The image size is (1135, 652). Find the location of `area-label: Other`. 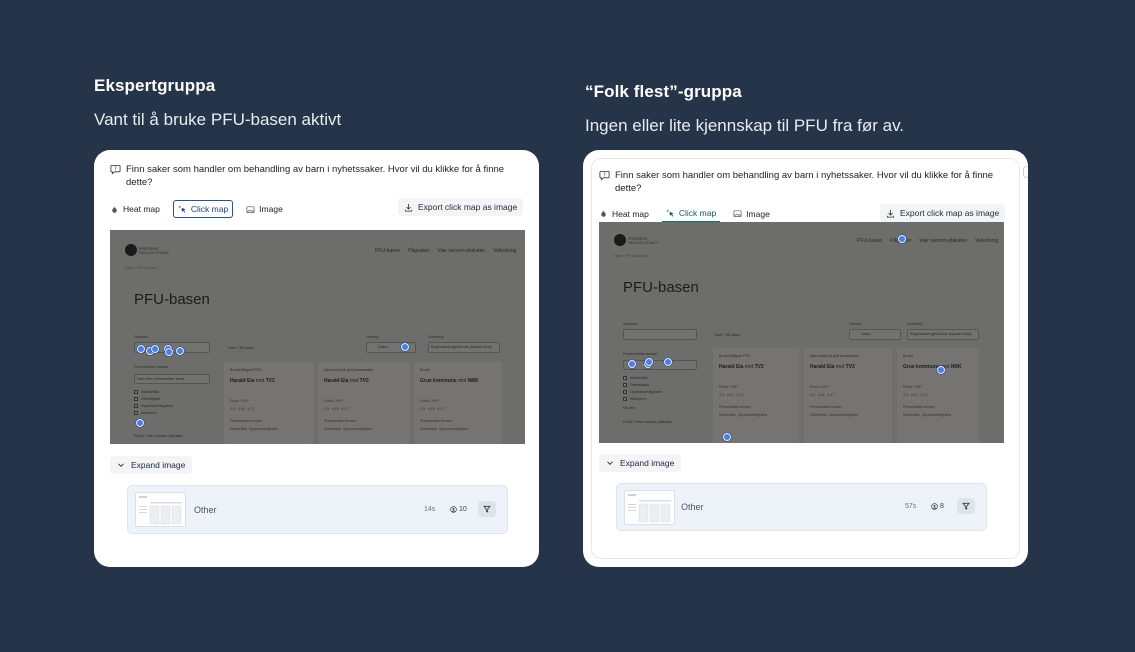

area-label: Other is located at coordinates (692, 507).